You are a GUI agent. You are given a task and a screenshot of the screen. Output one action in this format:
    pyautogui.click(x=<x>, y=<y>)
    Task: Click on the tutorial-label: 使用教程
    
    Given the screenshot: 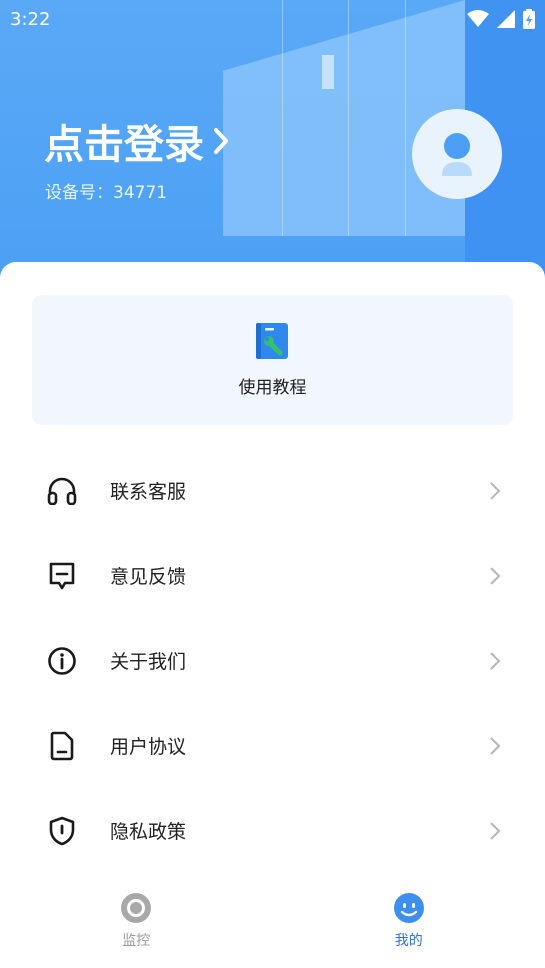 What is the action you would take?
    pyautogui.click(x=272, y=387)
    